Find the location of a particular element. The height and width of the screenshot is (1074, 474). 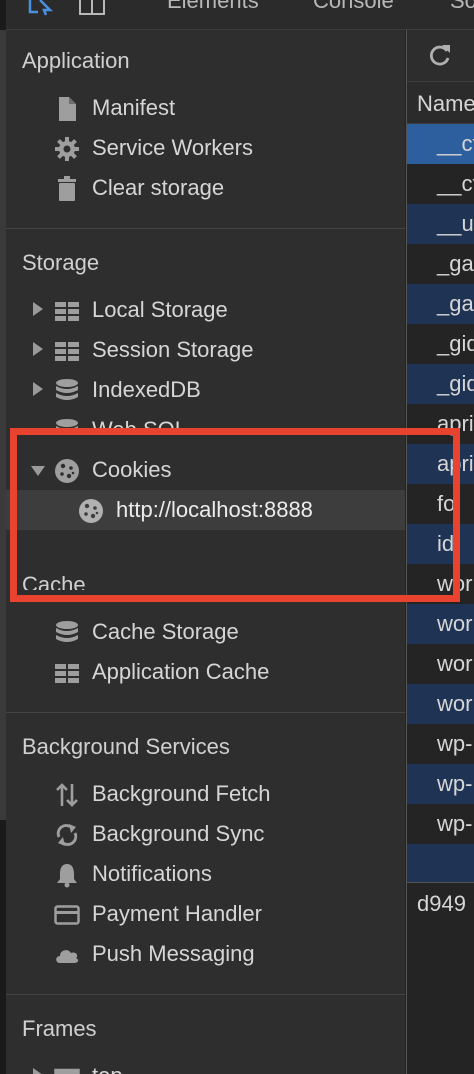

trash-icon is located at coordinates (67, 188).